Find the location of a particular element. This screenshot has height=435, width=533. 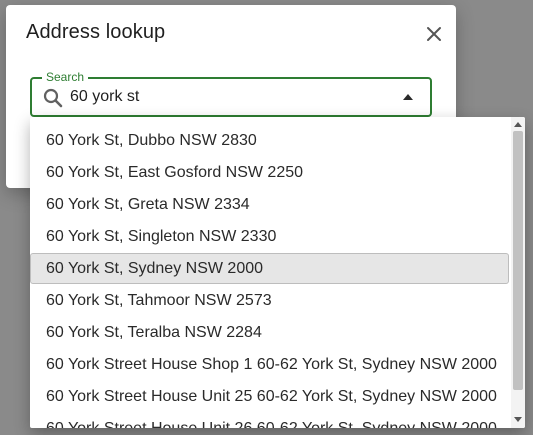

scroll-up-icon is located at coordinates (518, 124).